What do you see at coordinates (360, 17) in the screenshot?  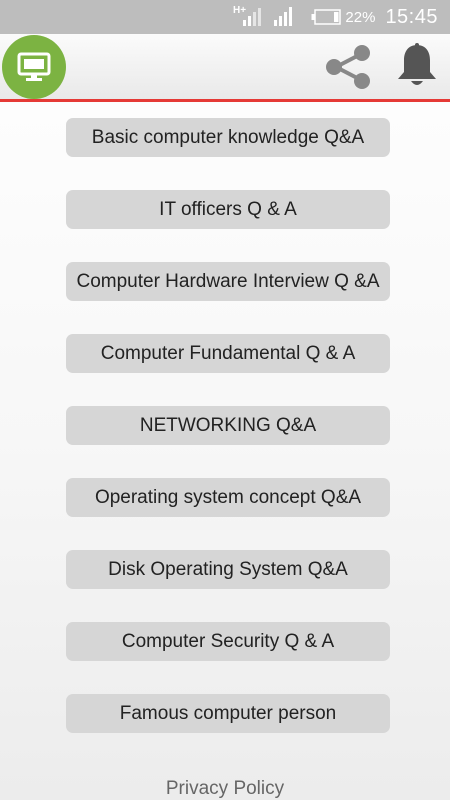 I see `battery-percent: 22%` at bounding box center [360, 17].